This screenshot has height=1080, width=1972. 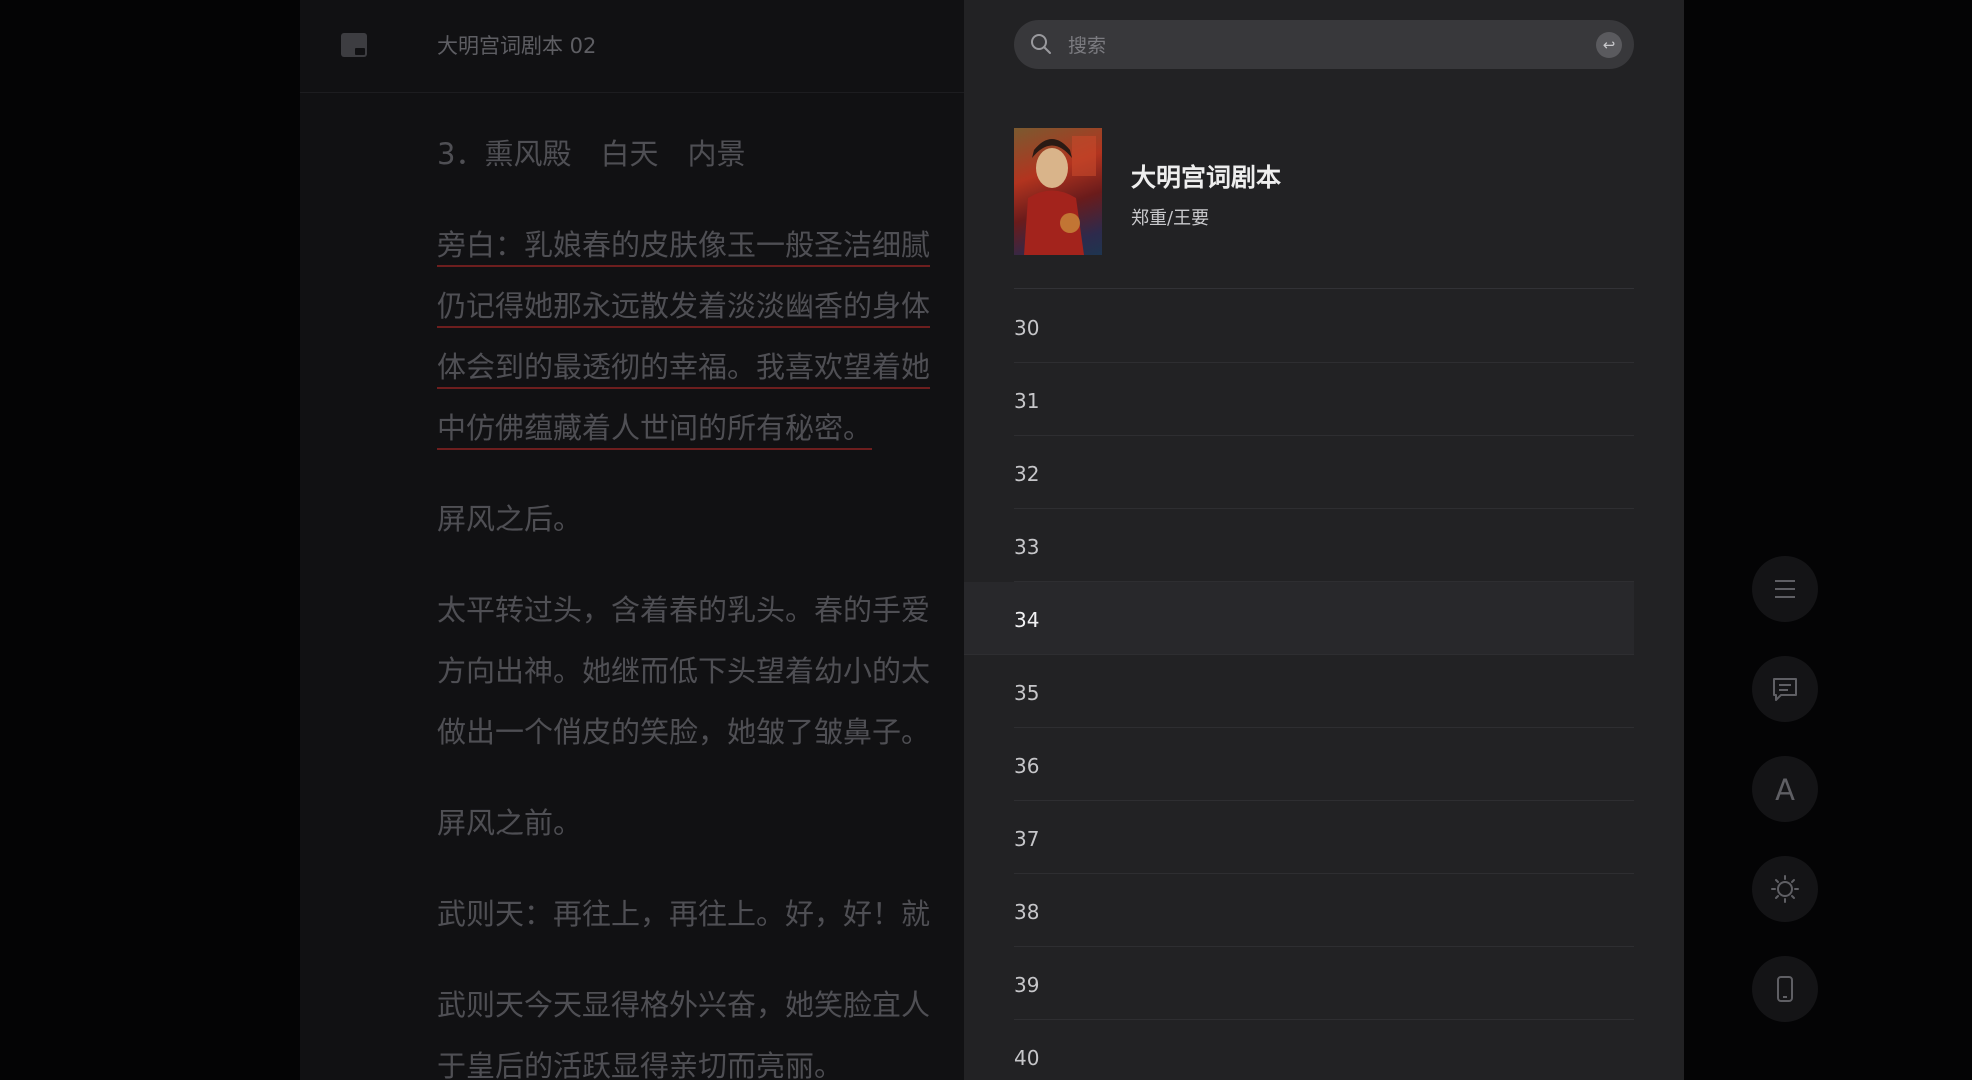 I want to click on toc-item-label: 32, so click(x=1027, y=474).